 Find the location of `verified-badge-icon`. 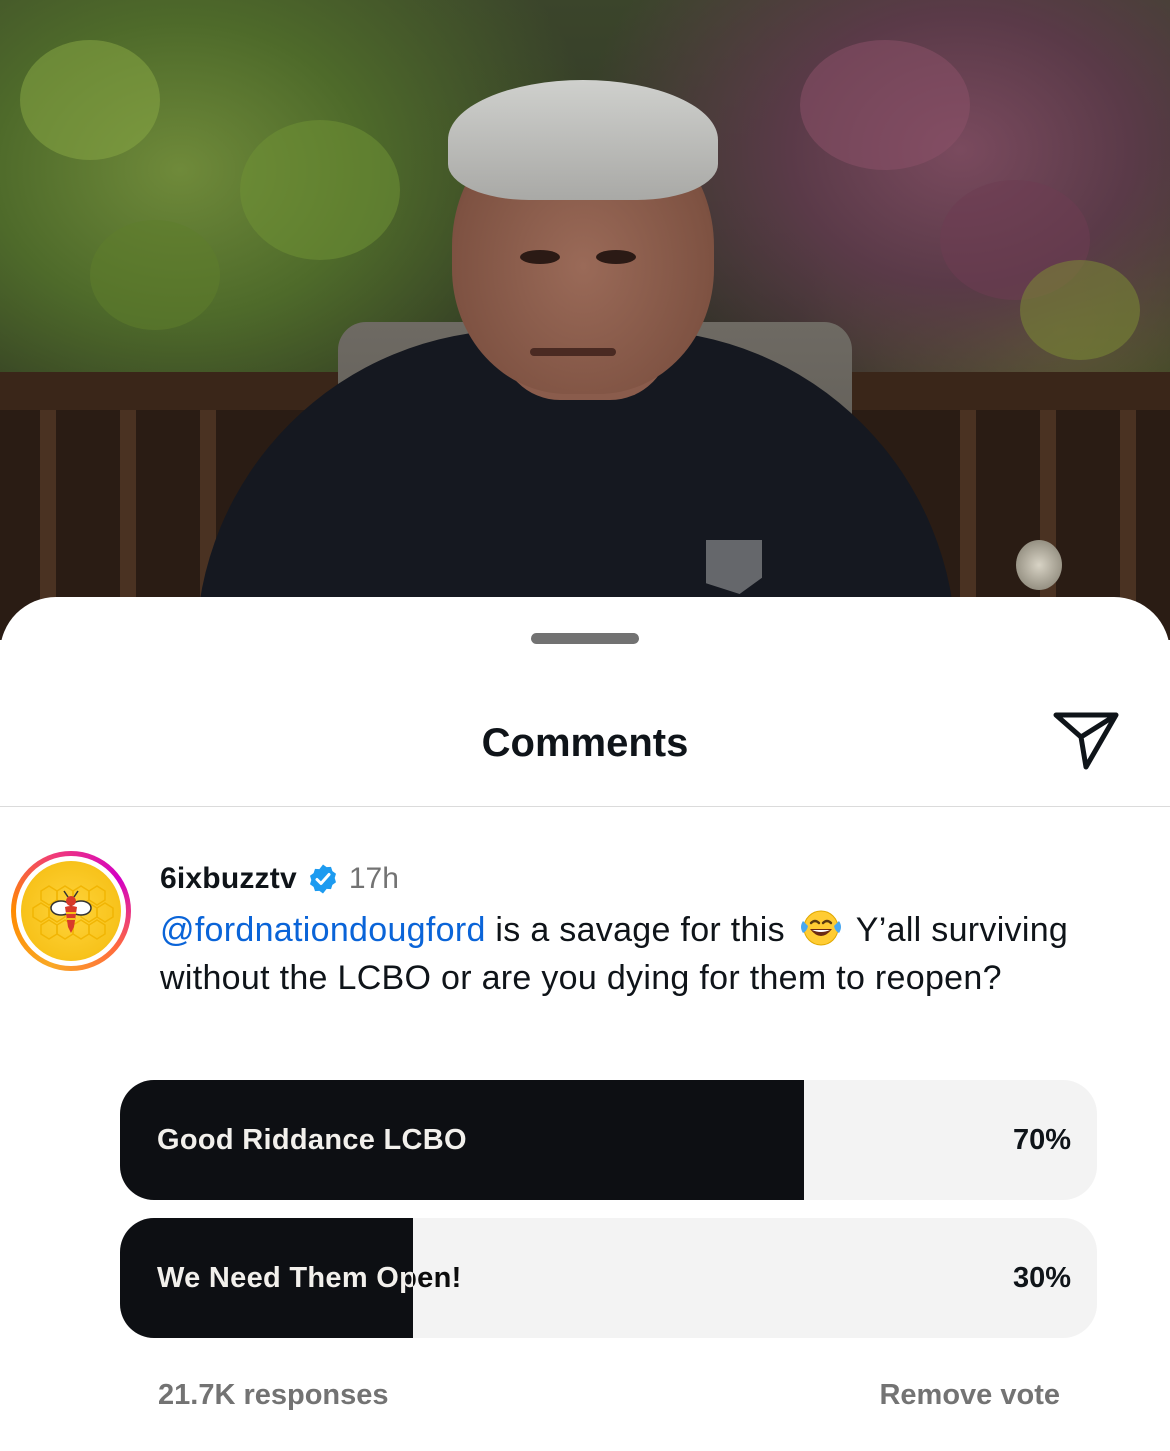

verified-badge-icon is located at coordinates (322, 879).